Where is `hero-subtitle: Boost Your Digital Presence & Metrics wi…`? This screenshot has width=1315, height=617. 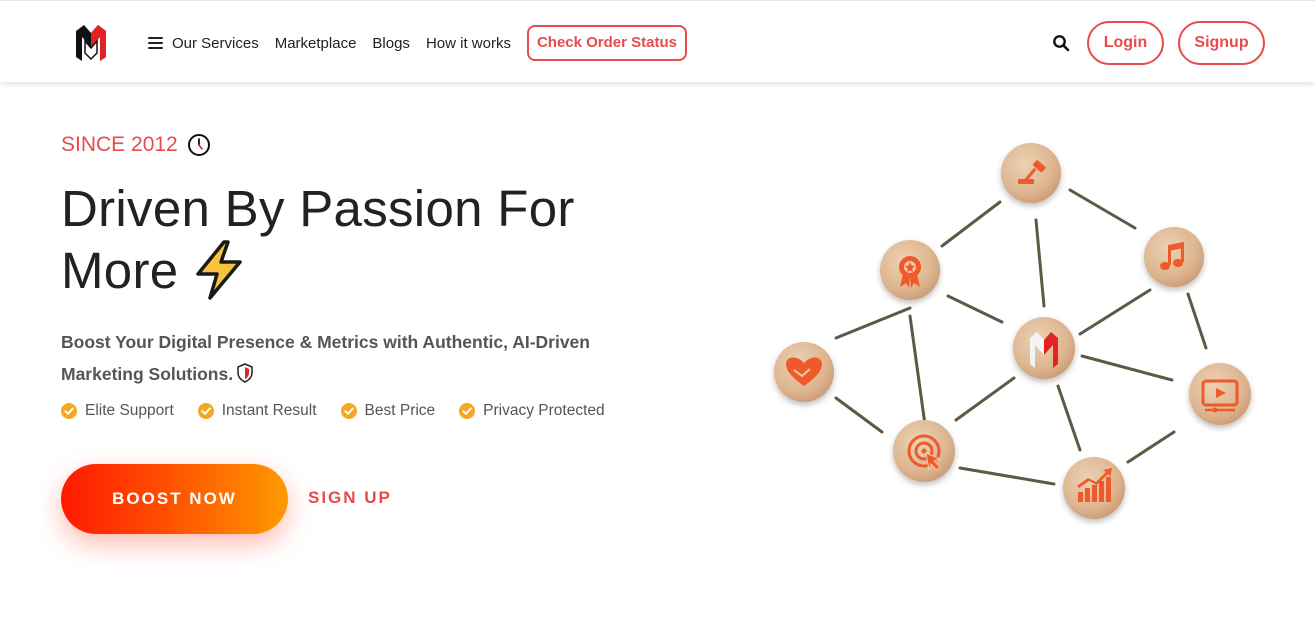
hero-subtitle: Boost Your Digital Presence & Metrics wi… is located at coordinates (341, 358).